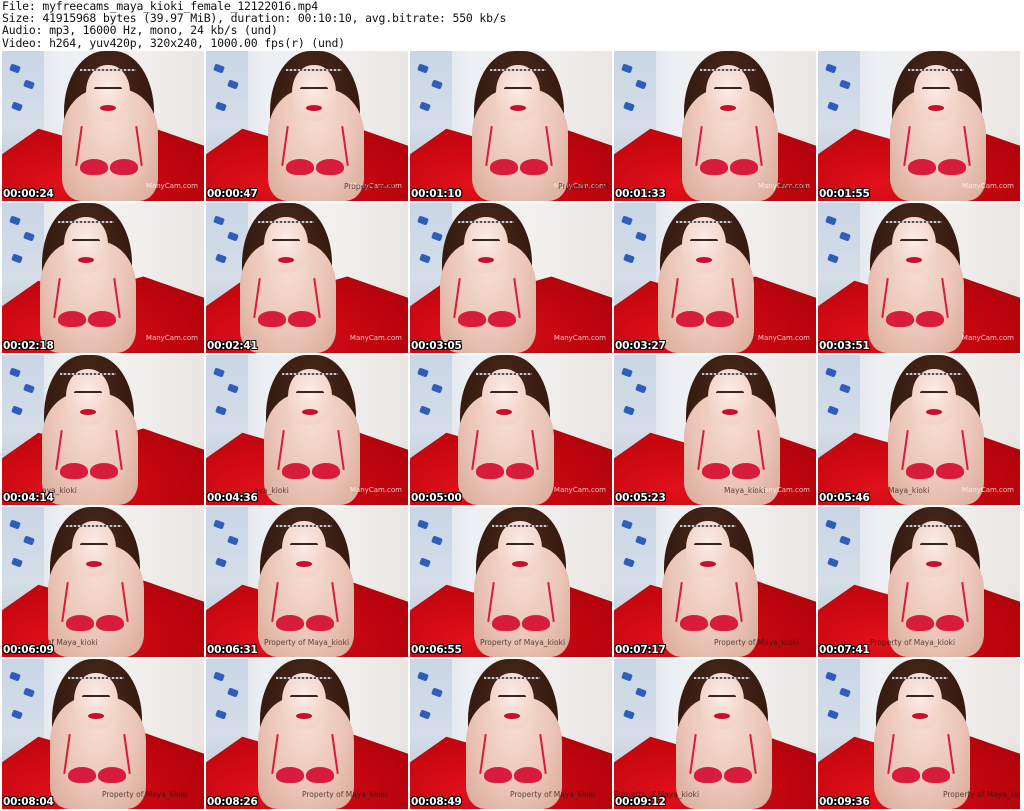 The height and width of the screenshot is (811, 1024). I want to click on video-thumbnail: ManyCam.com 00:00:24, so click(103, 126).